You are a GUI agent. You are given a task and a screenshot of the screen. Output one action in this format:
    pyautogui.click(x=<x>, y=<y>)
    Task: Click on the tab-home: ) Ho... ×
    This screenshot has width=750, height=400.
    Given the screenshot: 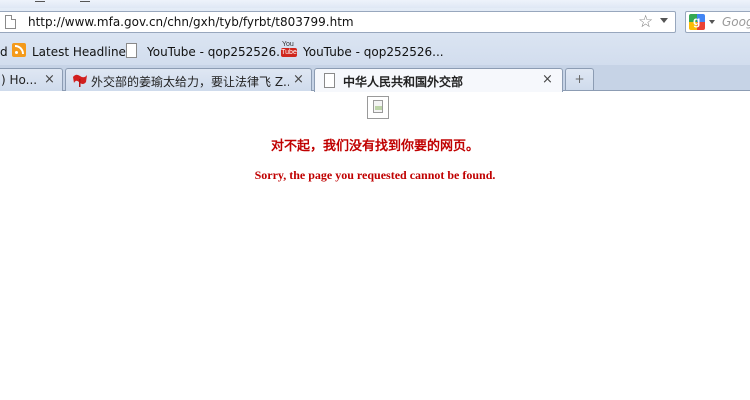 What is the action you would take?
    pyautogui.click(x=31, y=79)
    